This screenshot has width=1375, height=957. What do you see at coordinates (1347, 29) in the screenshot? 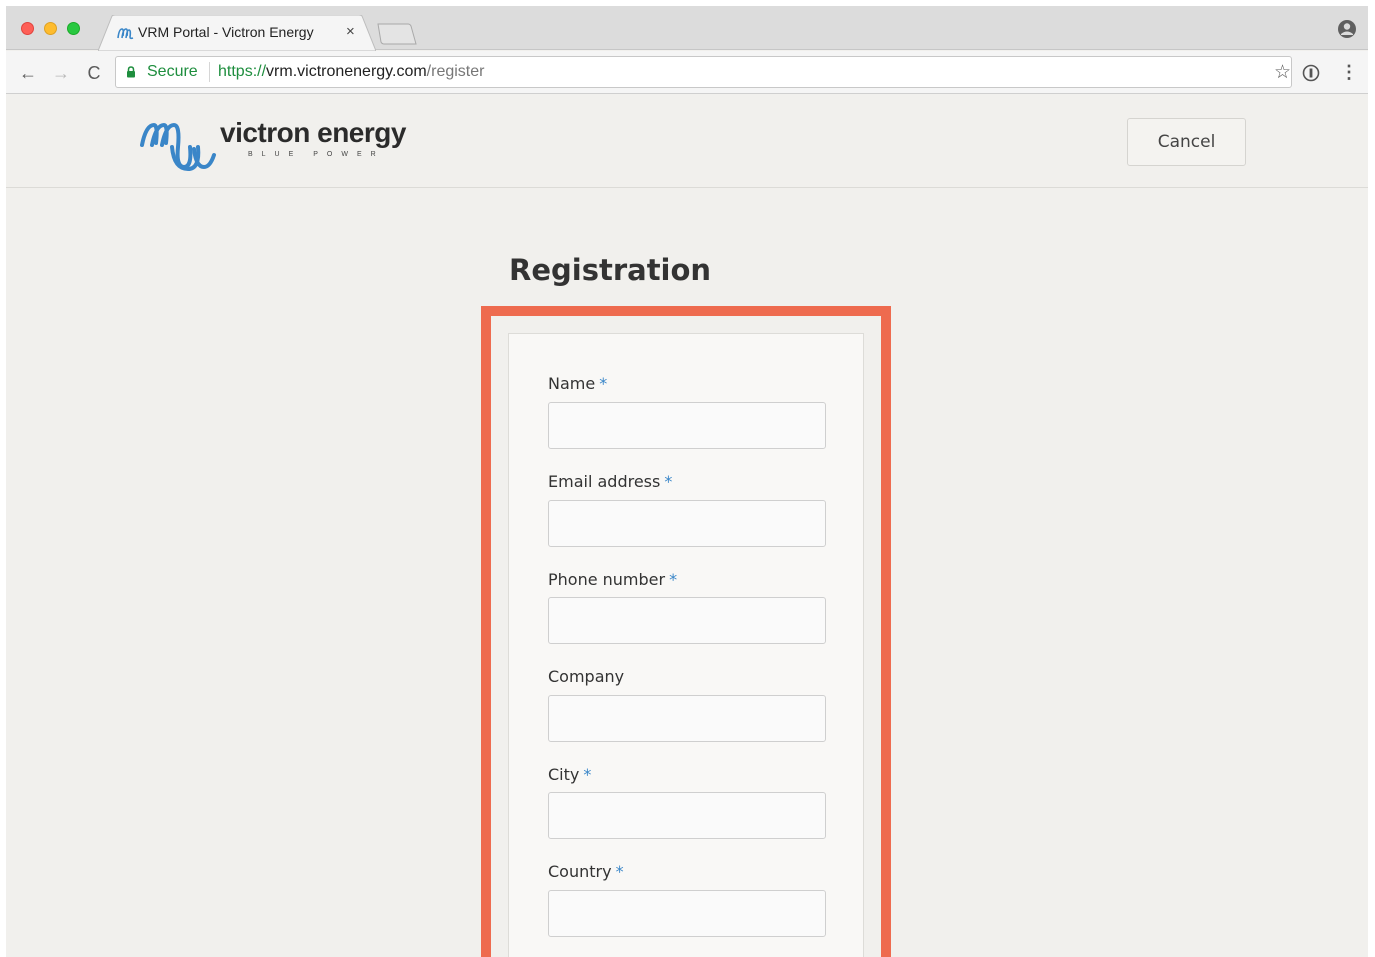
I see `profile-icon` at bounding box center [1347, 29].